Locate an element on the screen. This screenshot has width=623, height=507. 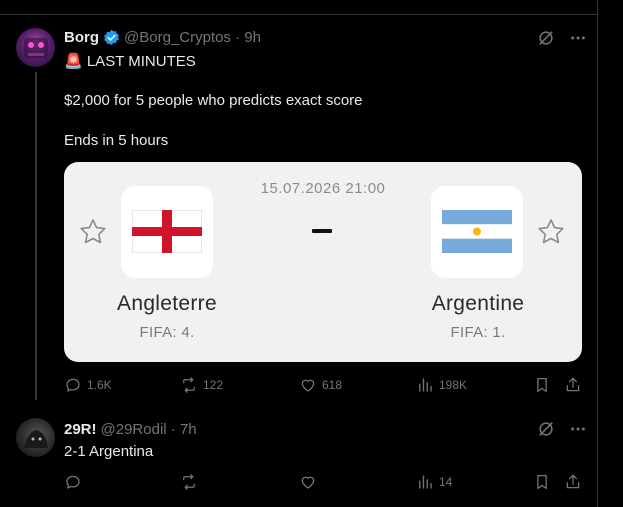
author-name: Borg is located at coordinates (81, 37).